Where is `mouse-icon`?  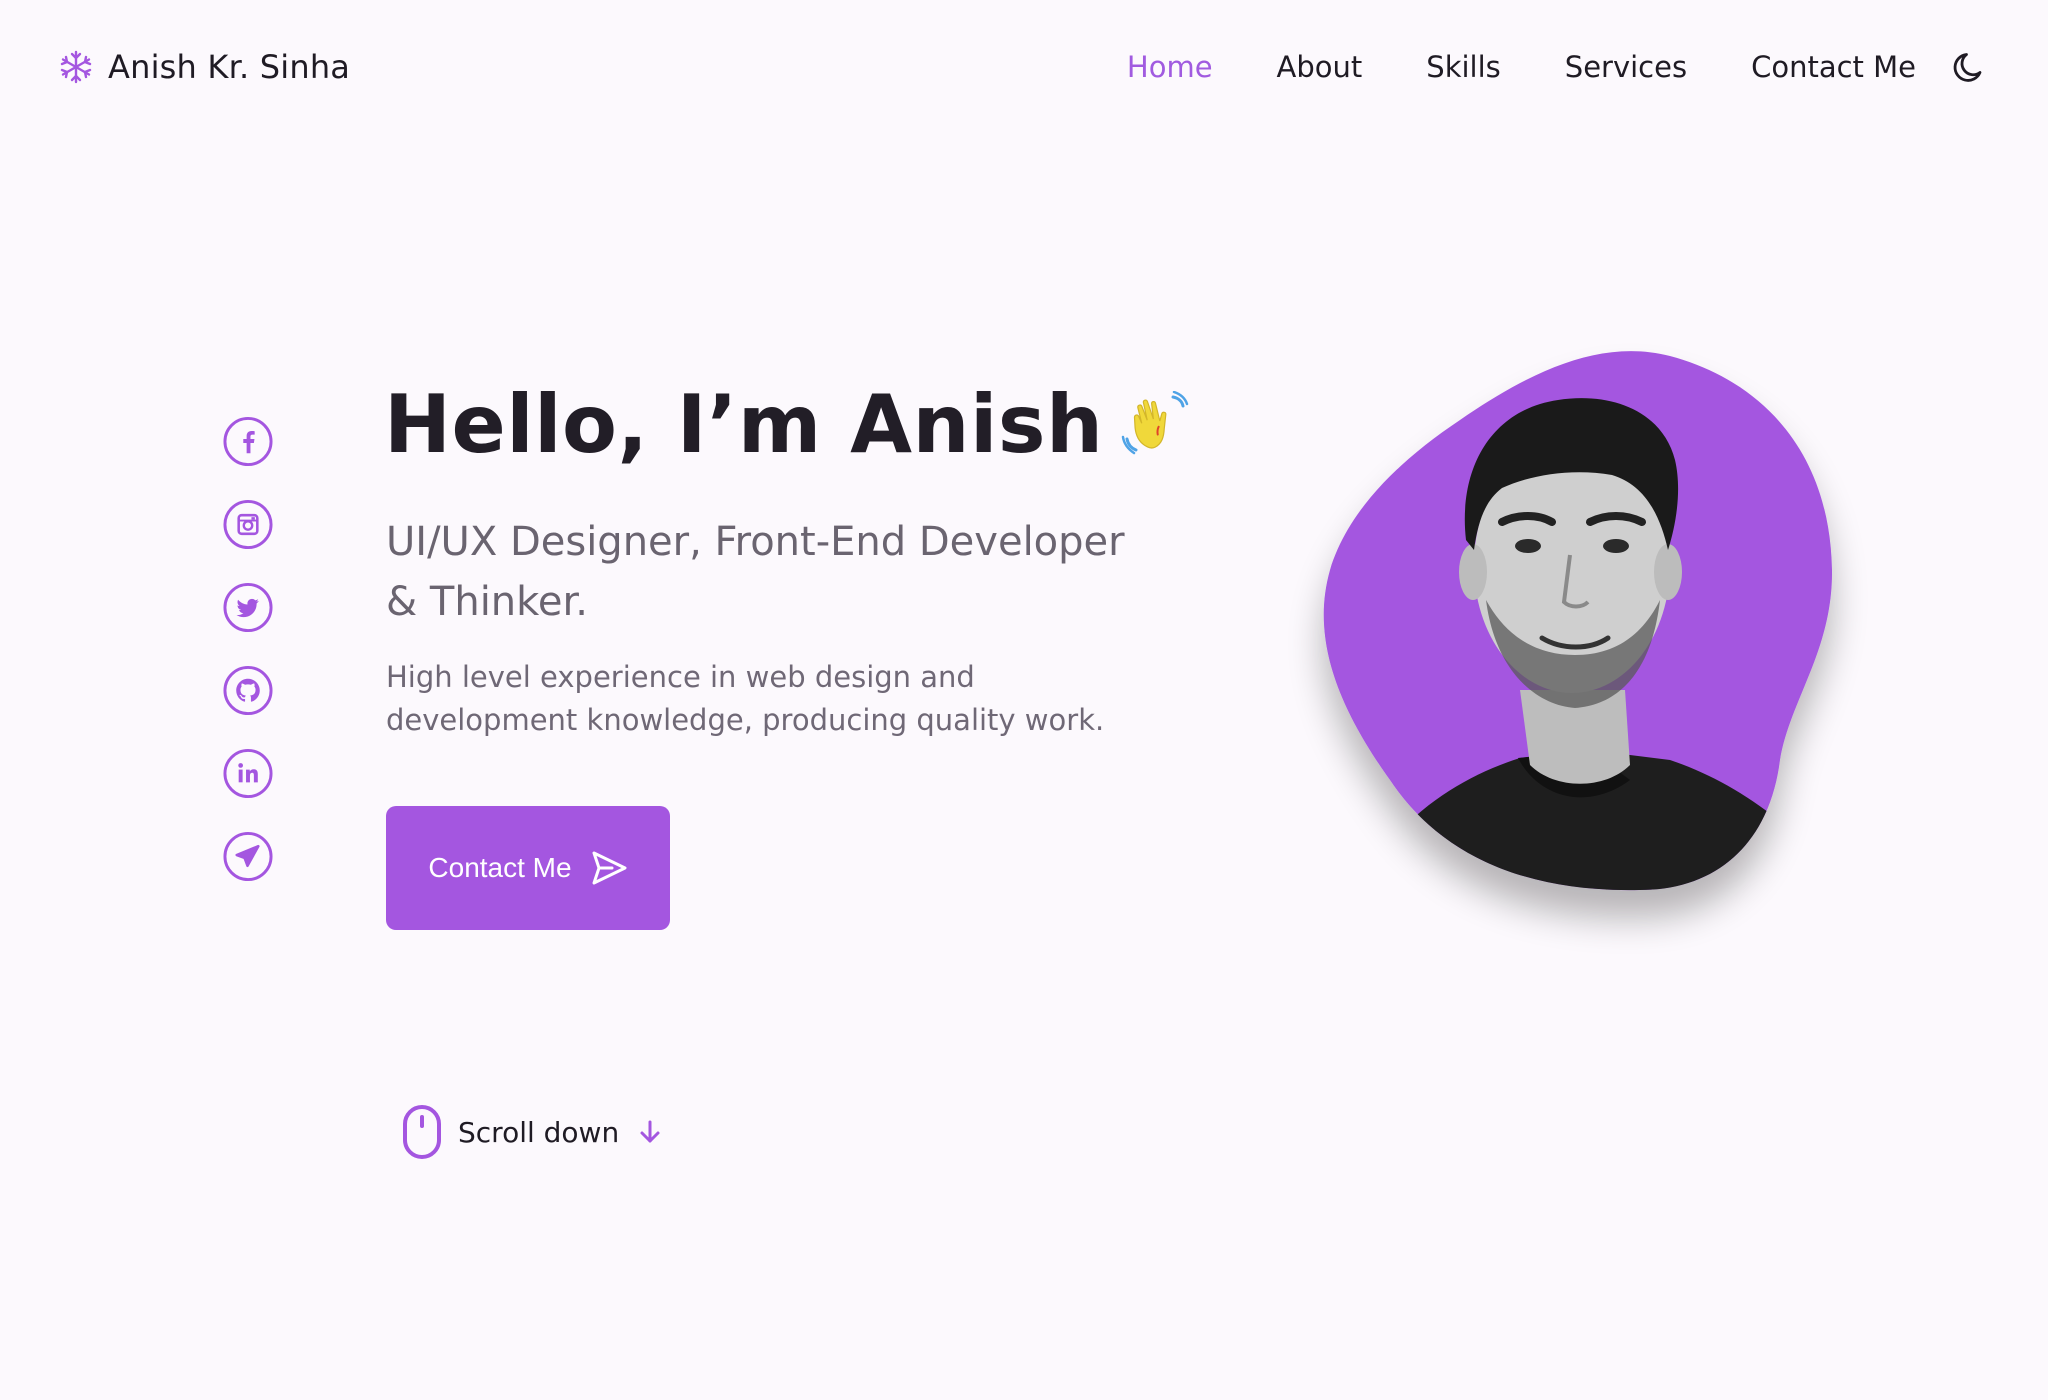 mouse-icon is located at coordinates (422, 1132).